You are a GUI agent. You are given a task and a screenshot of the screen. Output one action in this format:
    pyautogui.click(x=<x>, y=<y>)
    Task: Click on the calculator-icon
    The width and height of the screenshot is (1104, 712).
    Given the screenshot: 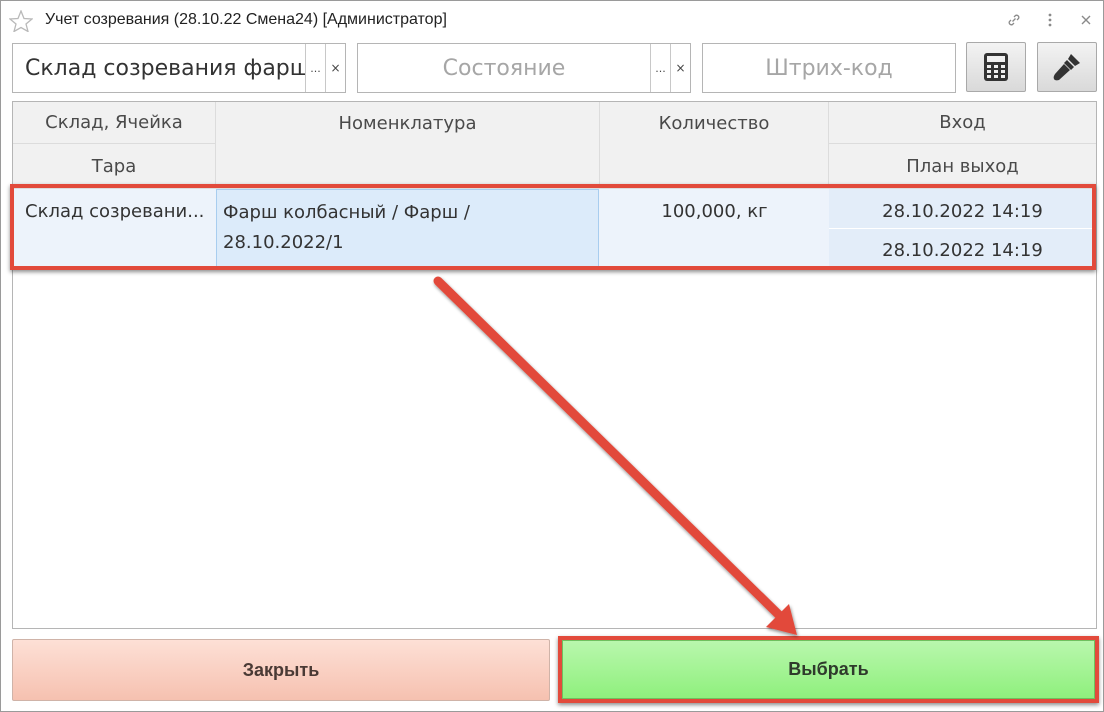 What is the action you would take?
    pyautogui.click(x=996, y=67)
    